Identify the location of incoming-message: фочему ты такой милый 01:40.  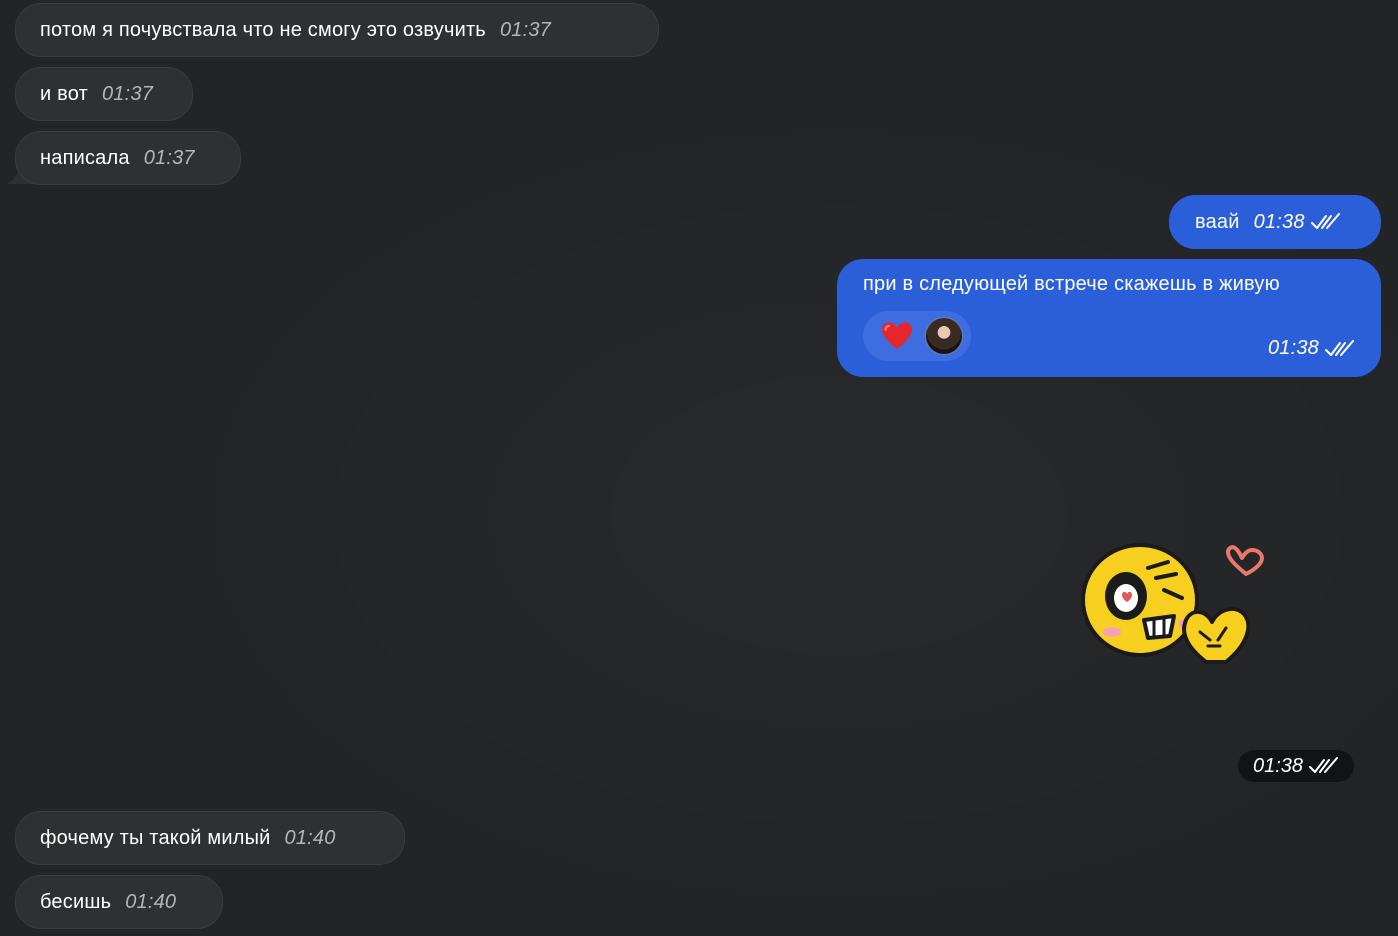
(210, 838).